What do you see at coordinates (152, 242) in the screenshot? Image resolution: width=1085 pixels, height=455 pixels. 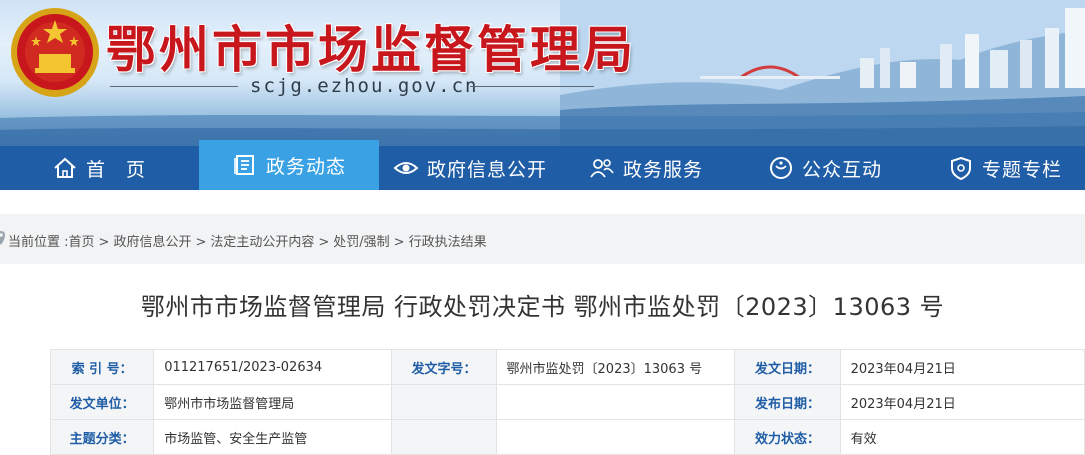 I see `breadcrumb-item-info-disclosure: 政府信息公开` at bounding box center [152, 242].